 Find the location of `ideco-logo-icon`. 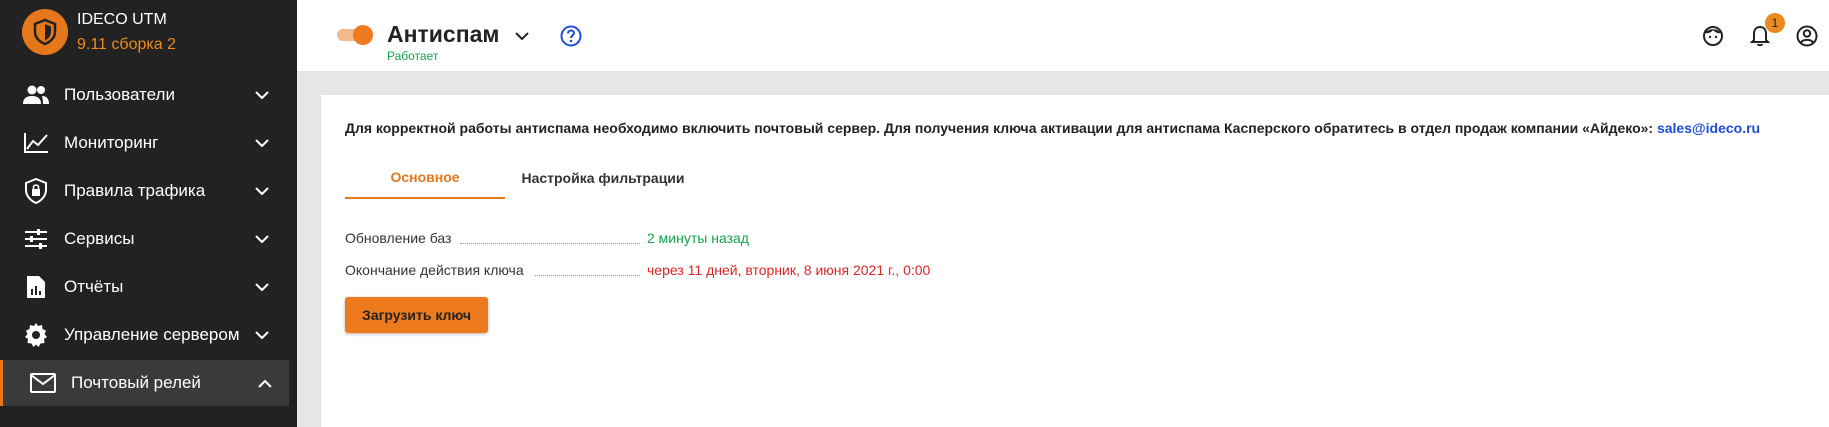

ideco-logo-icon is located at coordinates (45, 32).